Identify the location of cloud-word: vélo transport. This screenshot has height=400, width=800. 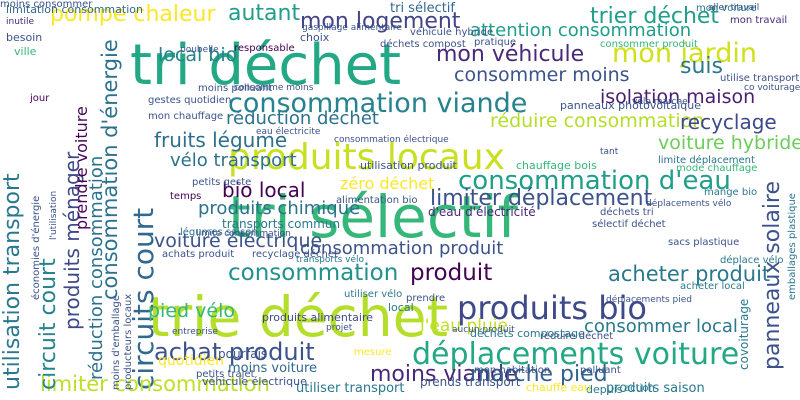
(233, 160).